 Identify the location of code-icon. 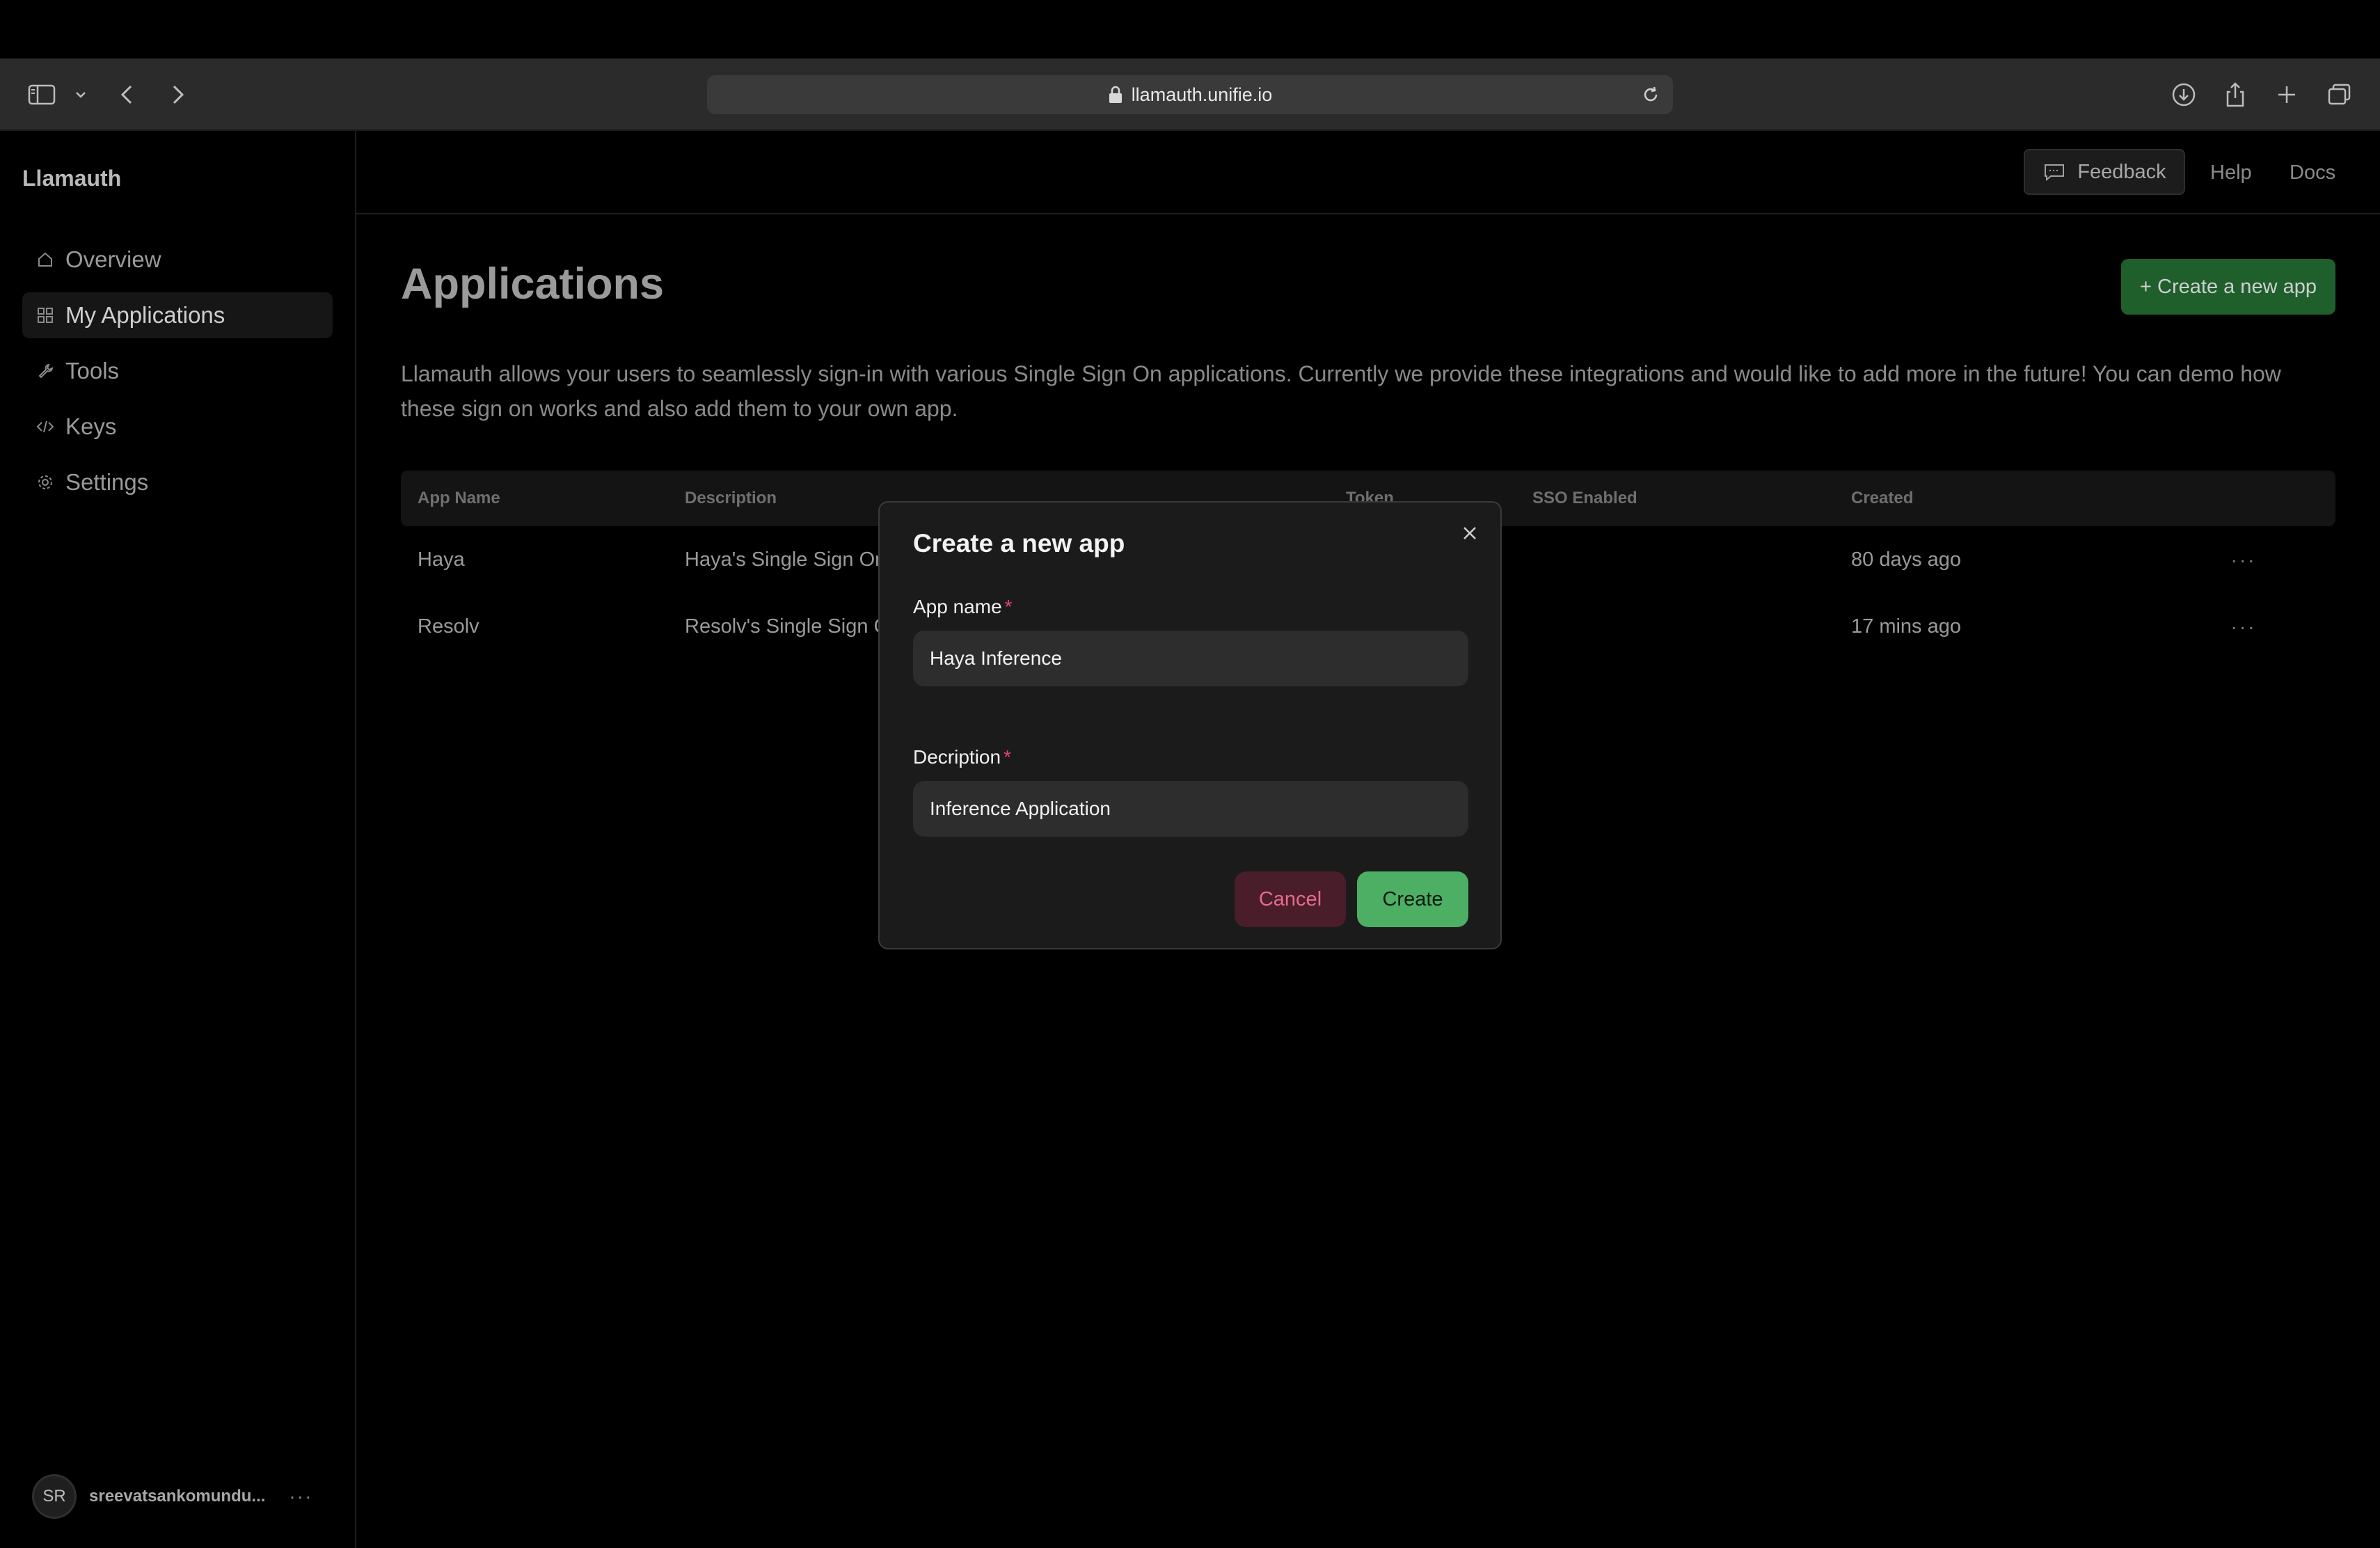
(45, 426).